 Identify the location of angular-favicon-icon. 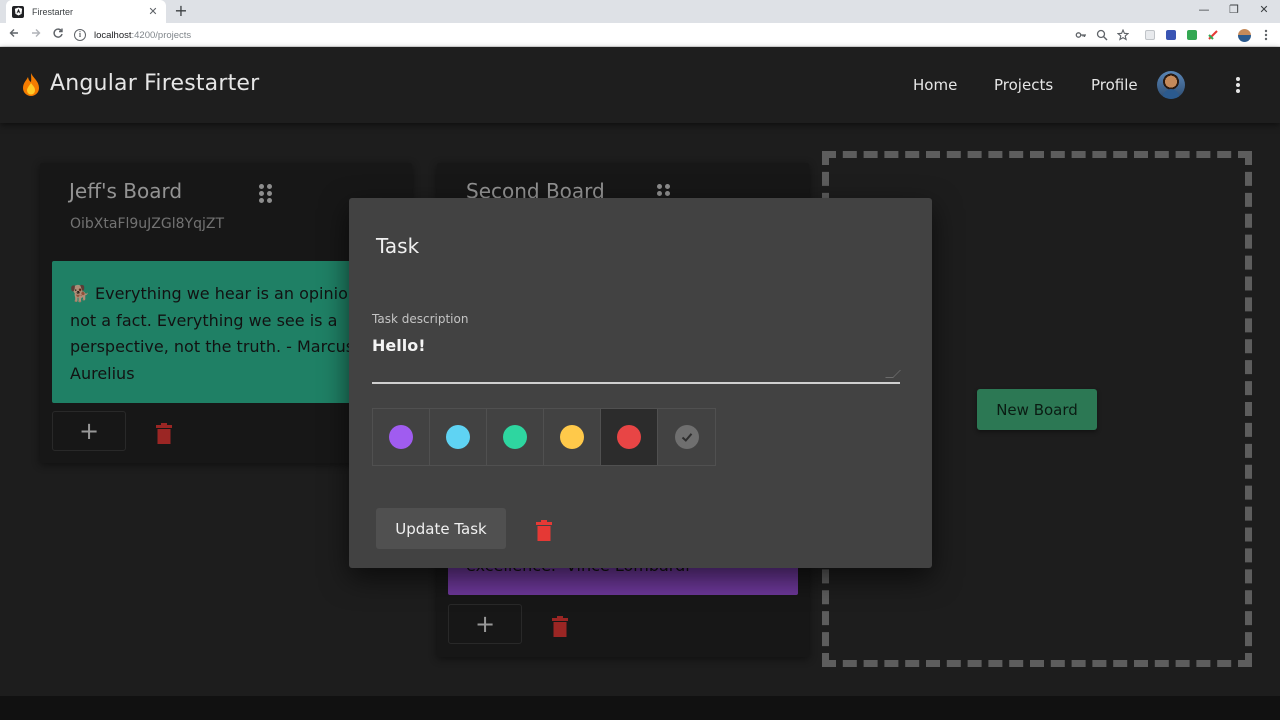
(18, 11).